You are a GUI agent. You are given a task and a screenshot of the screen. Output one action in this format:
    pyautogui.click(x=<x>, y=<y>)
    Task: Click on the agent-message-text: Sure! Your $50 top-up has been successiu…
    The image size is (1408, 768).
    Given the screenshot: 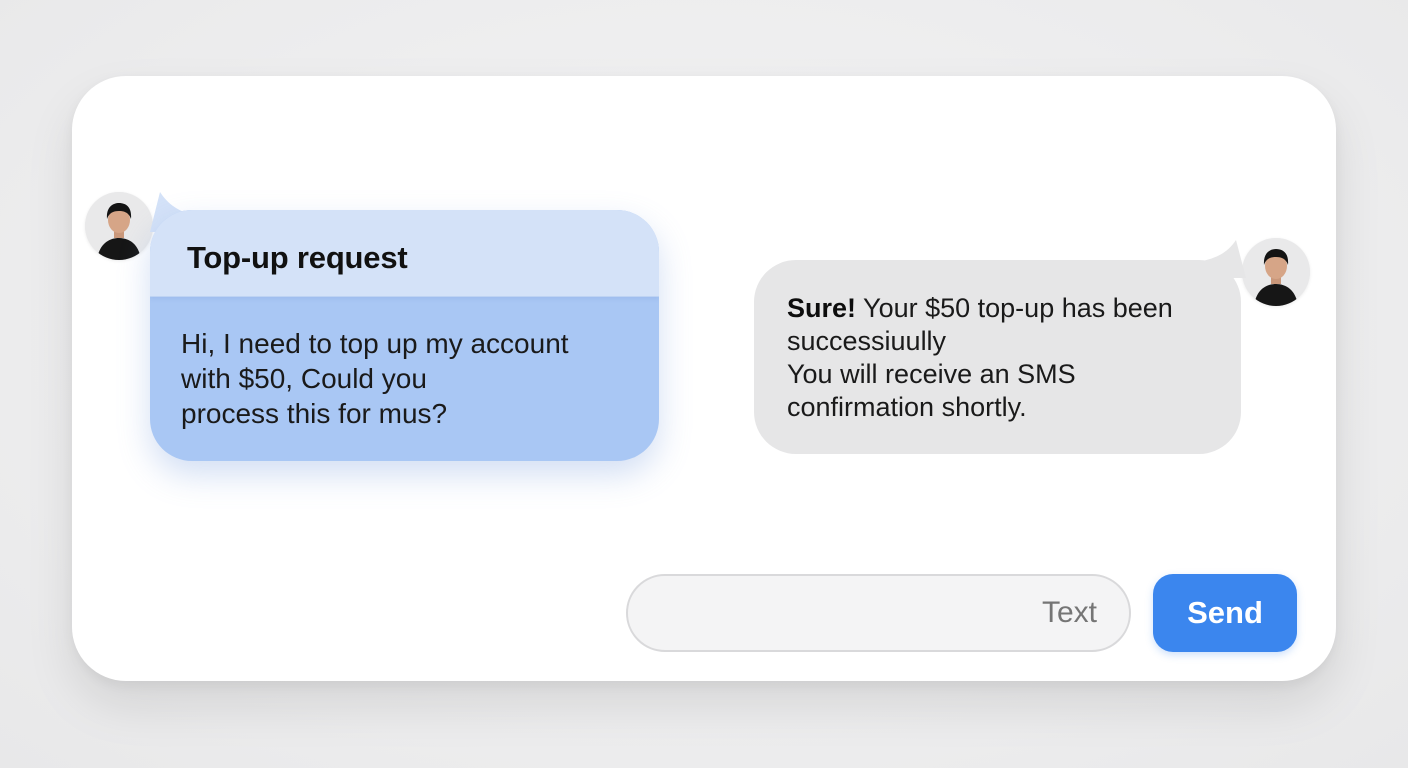 What is the action you would take?
    pyautogui.click(x=1007, y=358)
    